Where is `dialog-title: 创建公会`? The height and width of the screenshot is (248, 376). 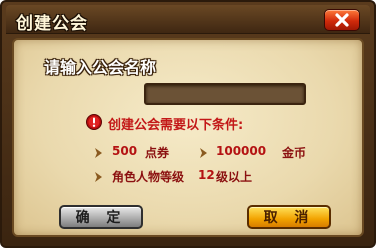
dialog-title: 创建公会 is located at coordinates (52, 24).